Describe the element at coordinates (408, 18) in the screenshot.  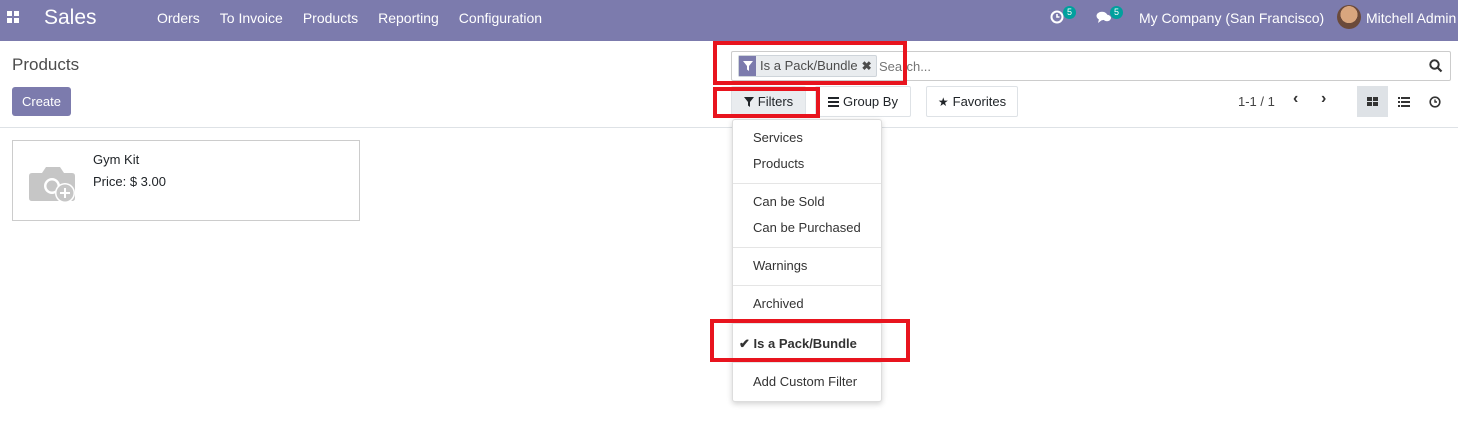
I see `menu-reporting: Reporting` at that location.